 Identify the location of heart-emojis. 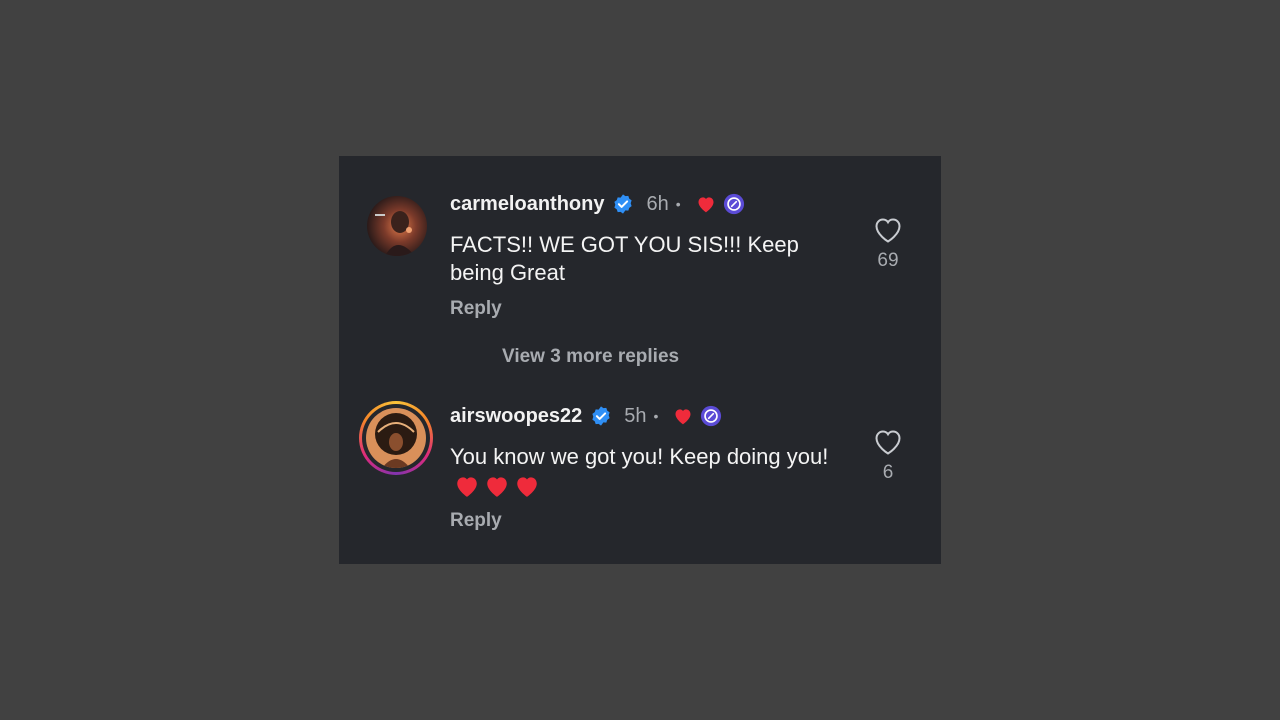
(497, 486).